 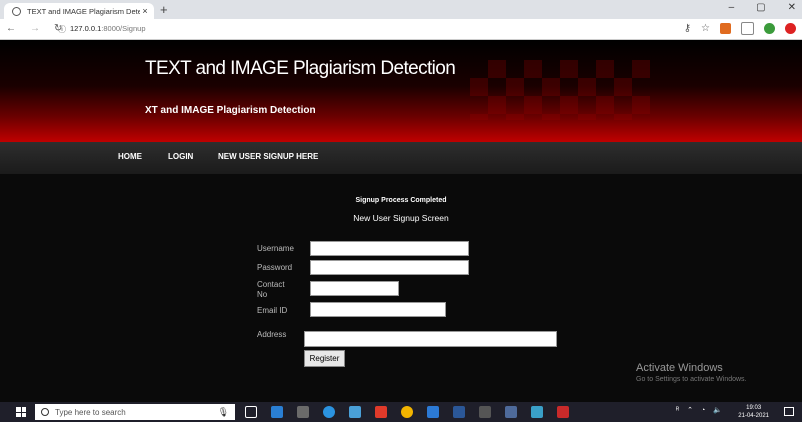 I want to click on contact-input, so click(x=354, y=288).